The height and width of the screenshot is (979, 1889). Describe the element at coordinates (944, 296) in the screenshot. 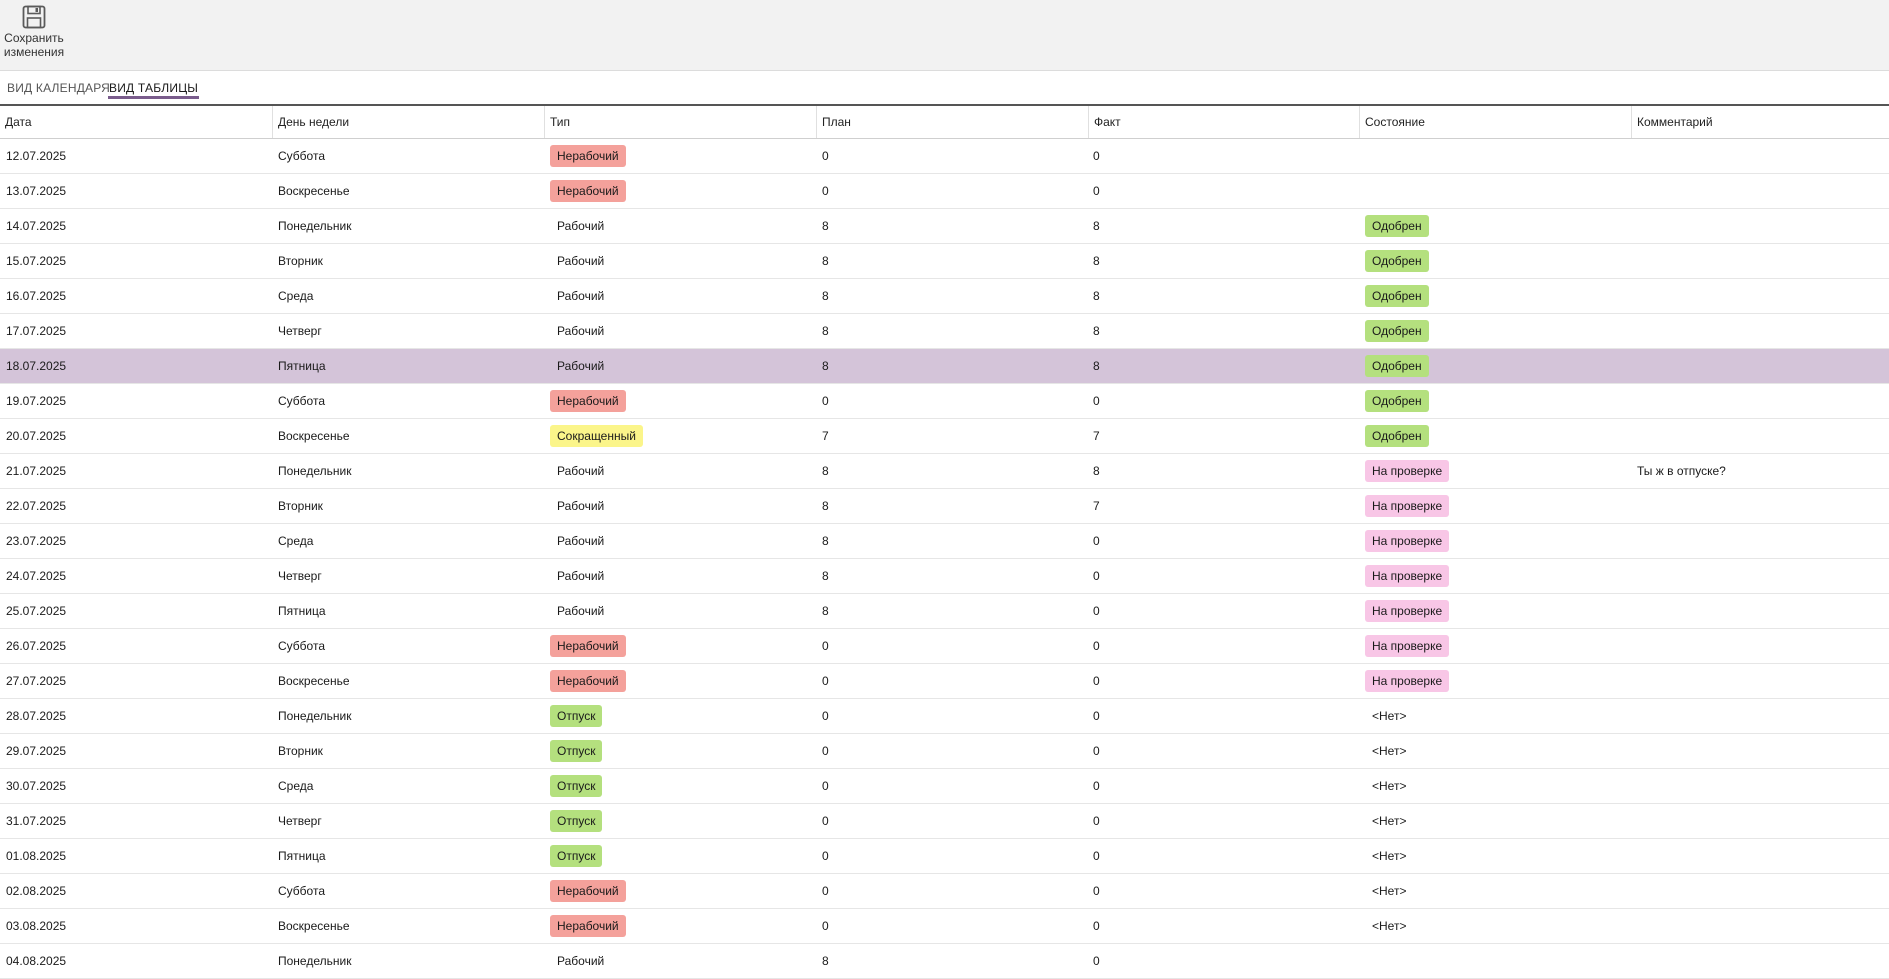

I see `table-row: 16.07.2025 Среда Рабочий 8 8 Одобрен` at that location.